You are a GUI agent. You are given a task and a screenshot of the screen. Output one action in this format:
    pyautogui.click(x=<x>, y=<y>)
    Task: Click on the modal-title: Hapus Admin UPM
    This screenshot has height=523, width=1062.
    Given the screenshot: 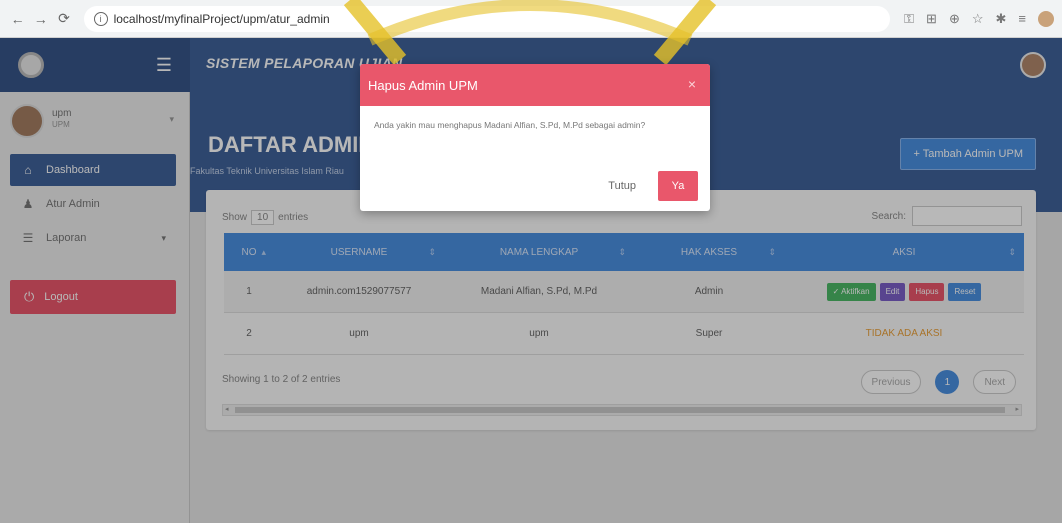 What is the action you would take?
    pyautogui.click(x=423, y=85)
    